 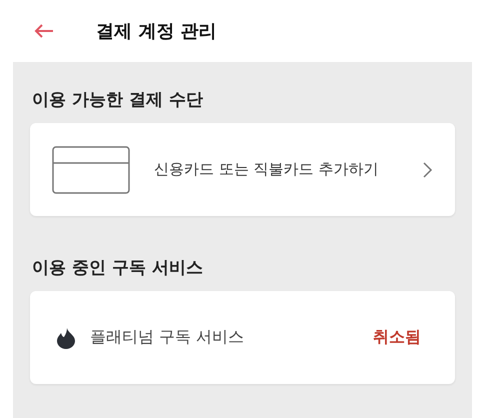 I want to click on back-arrow-icon, so click(x=44, y=31).